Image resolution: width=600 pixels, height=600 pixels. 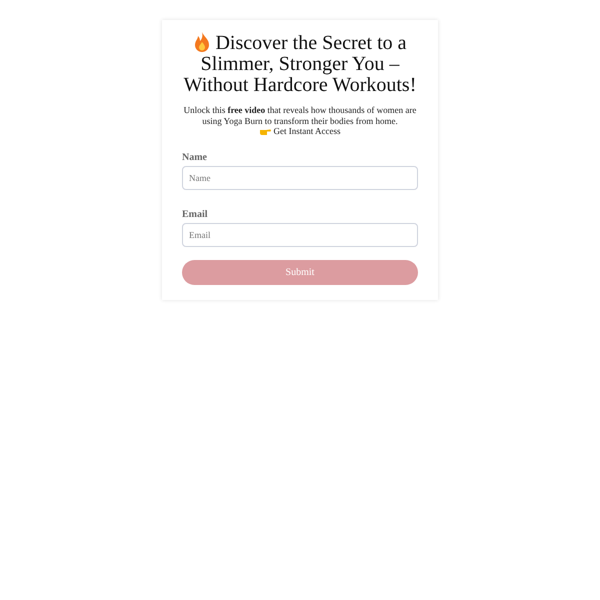 I want to click on input-field: Name, so click(x=300, y=178).